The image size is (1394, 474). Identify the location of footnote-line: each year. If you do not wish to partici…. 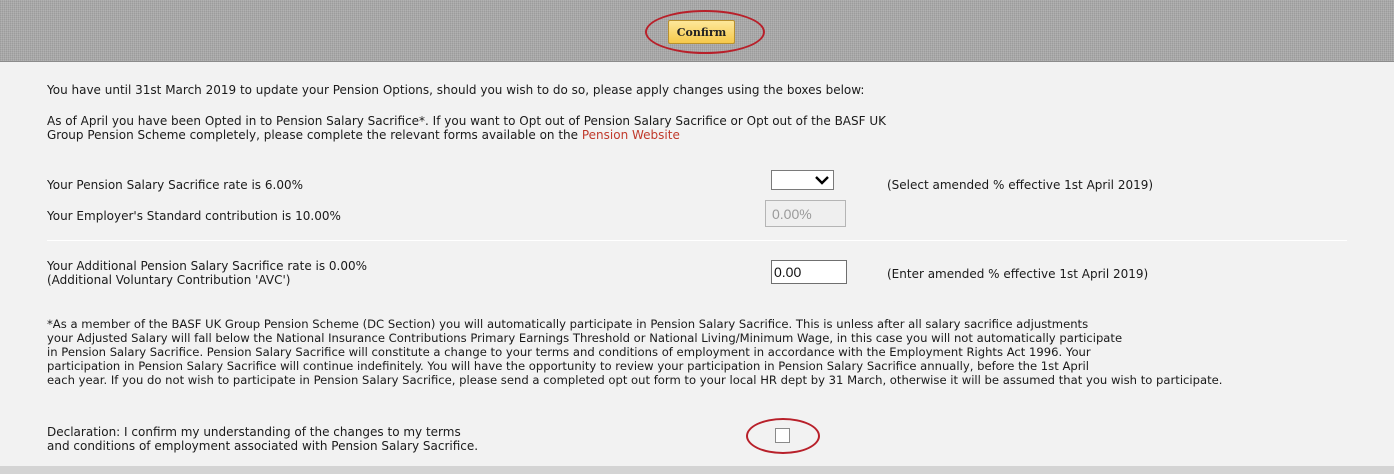
(635, 380).